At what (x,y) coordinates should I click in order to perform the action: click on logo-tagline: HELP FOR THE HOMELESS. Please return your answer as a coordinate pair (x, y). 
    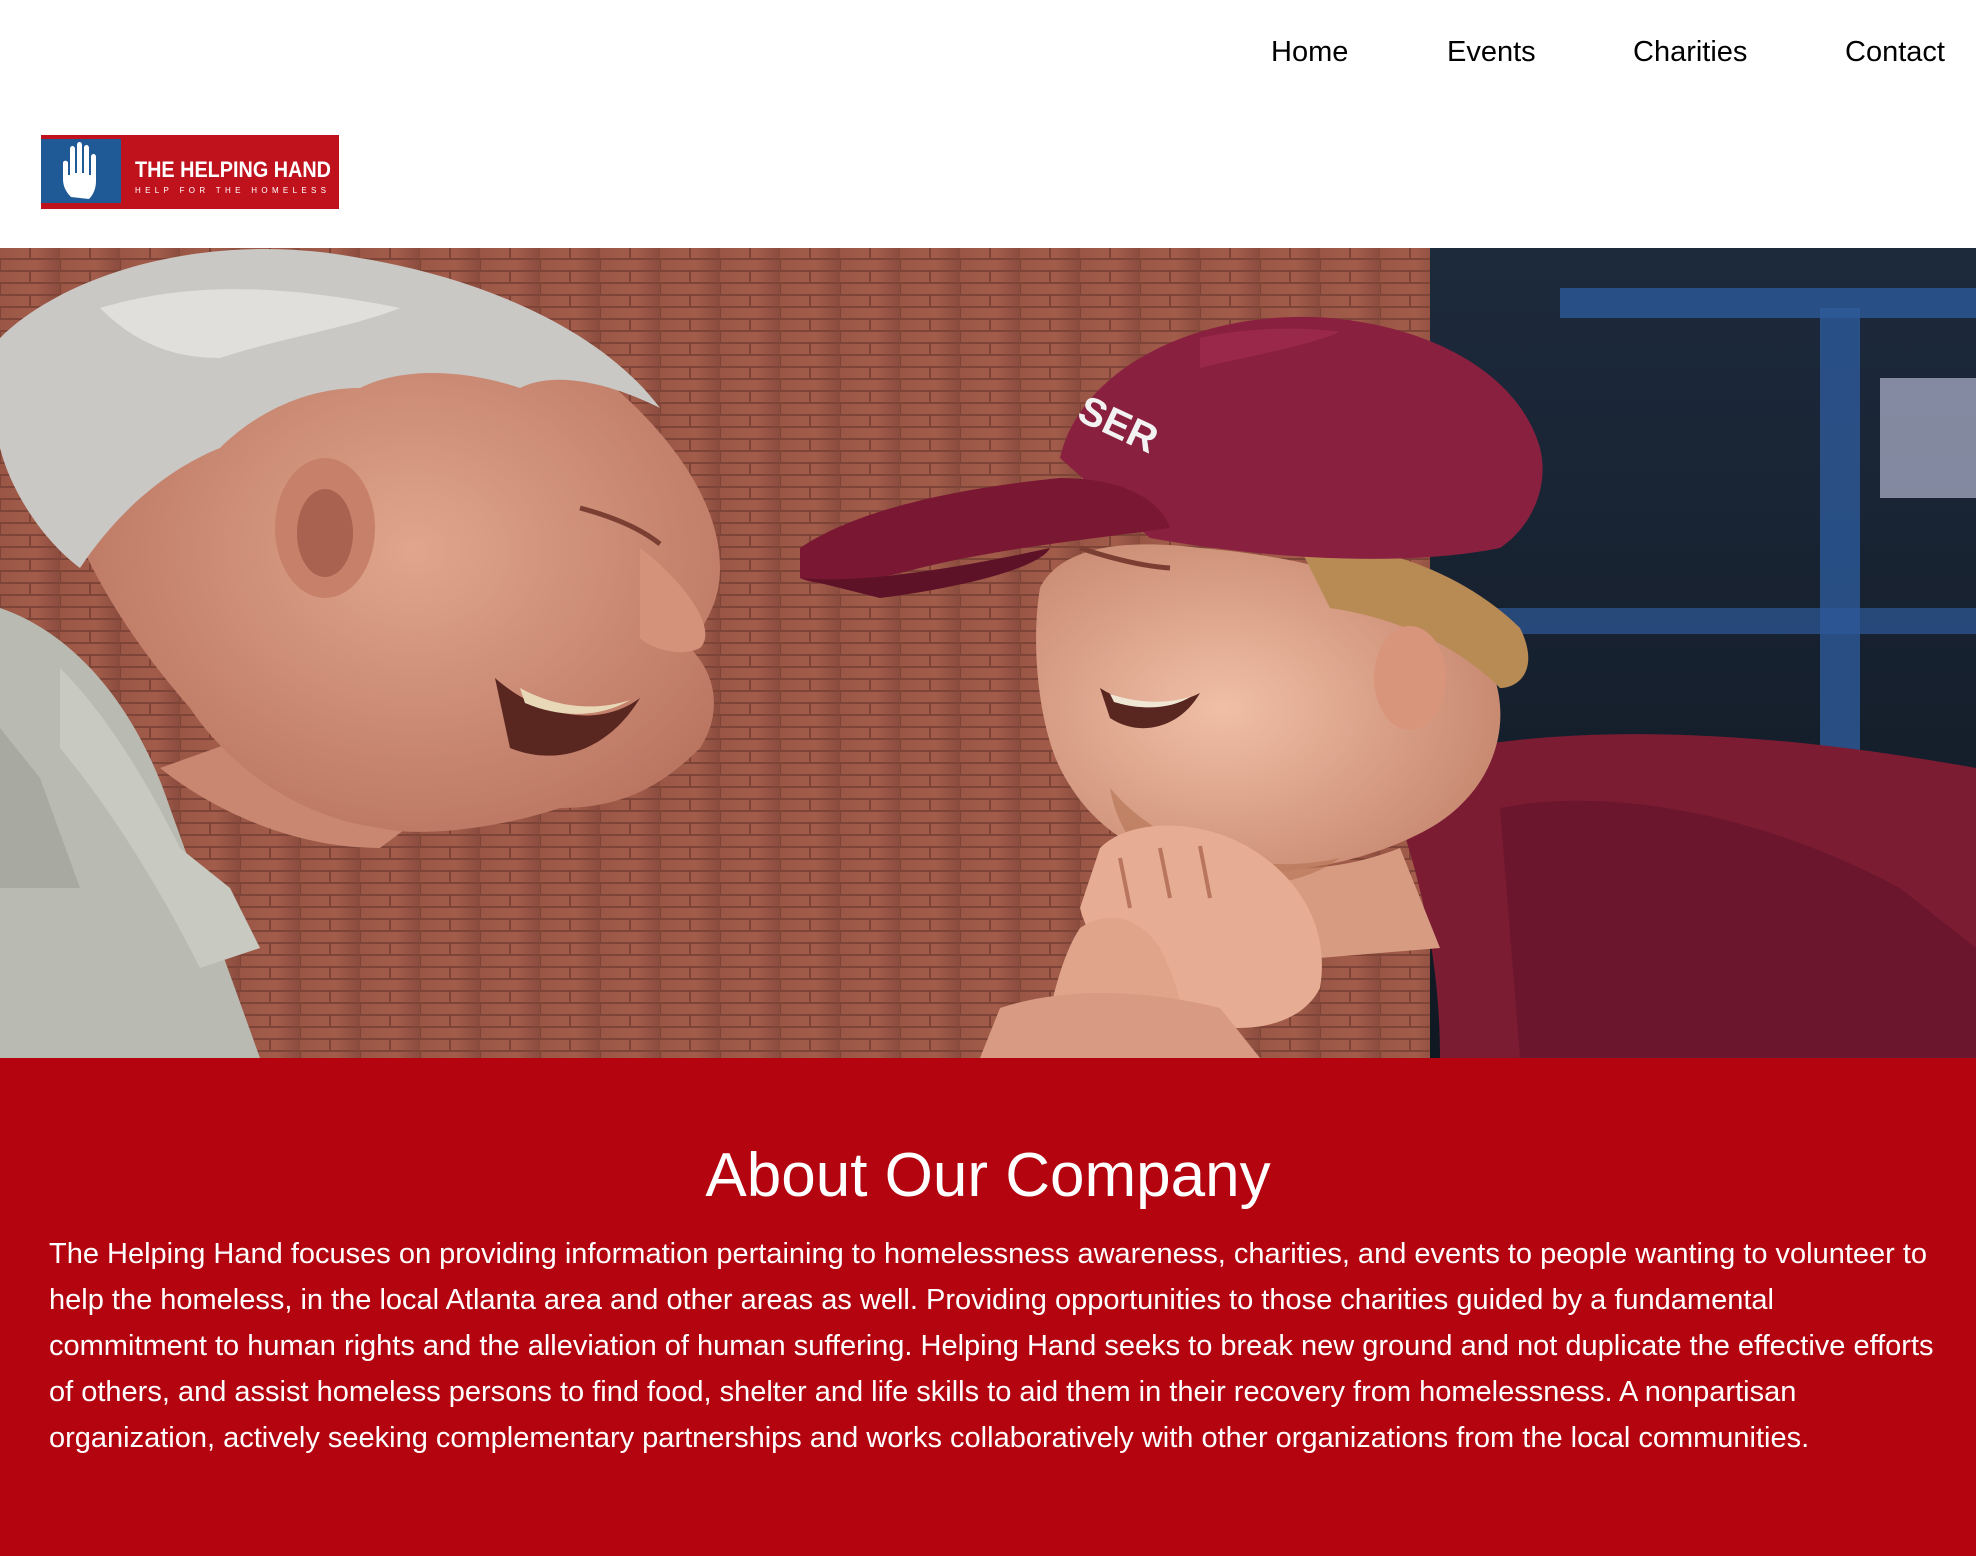
    Looking at the image, I should click on (232, 190).